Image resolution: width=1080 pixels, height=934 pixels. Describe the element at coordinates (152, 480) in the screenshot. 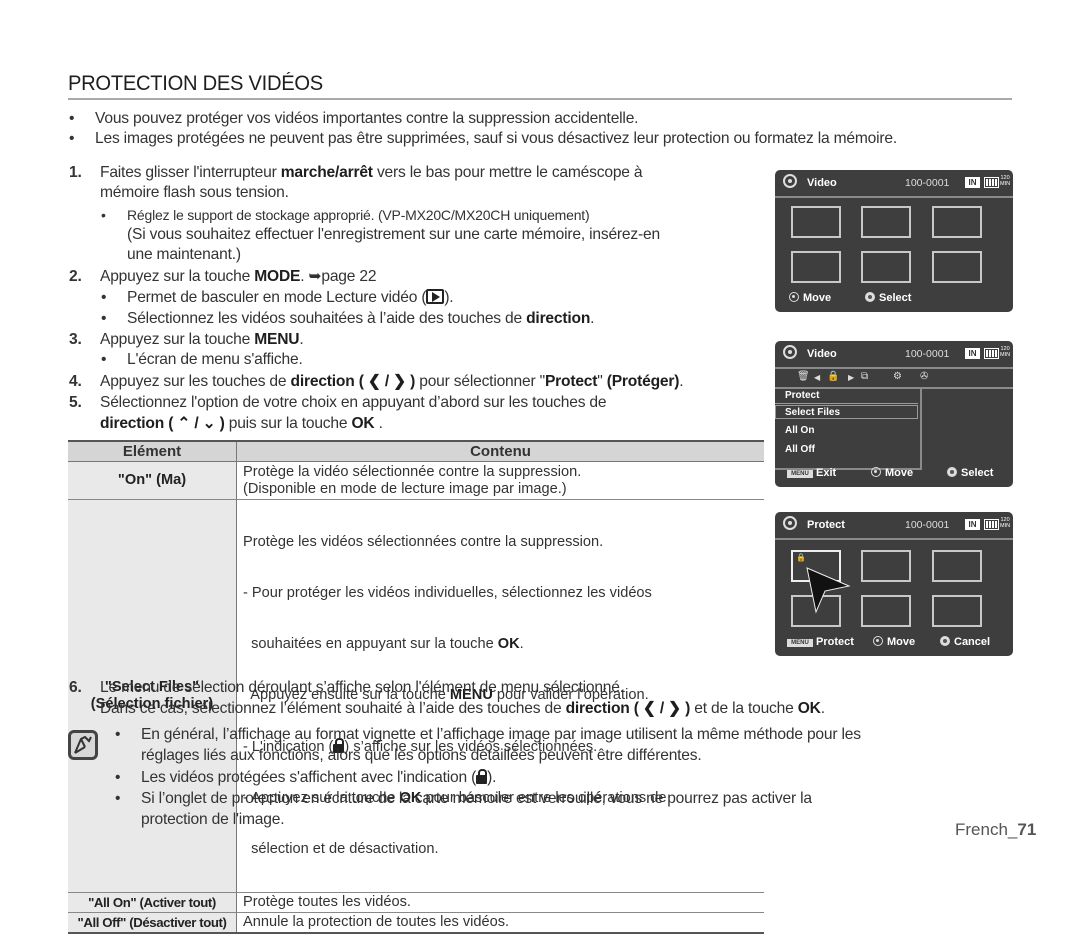

I see `table-key: "On" (Ma)` at that location.